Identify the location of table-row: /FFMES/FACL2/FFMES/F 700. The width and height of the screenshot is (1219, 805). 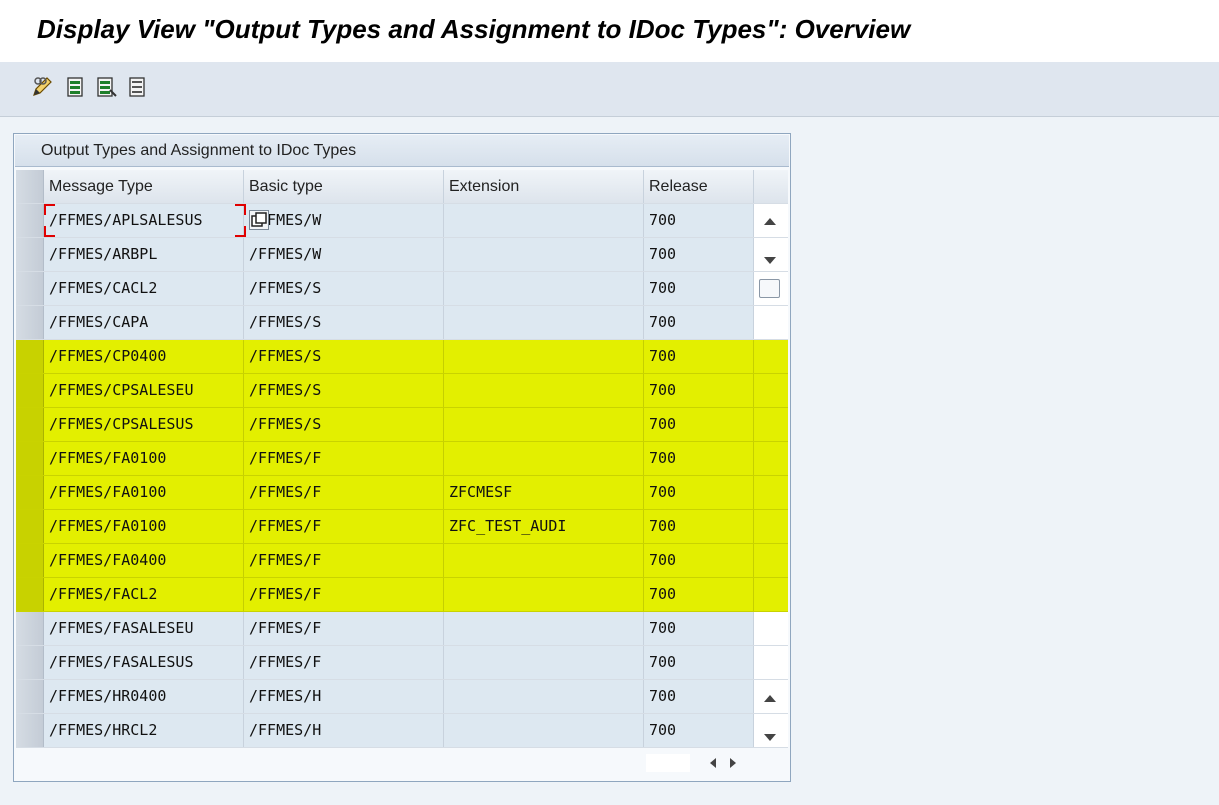
(402, 595).